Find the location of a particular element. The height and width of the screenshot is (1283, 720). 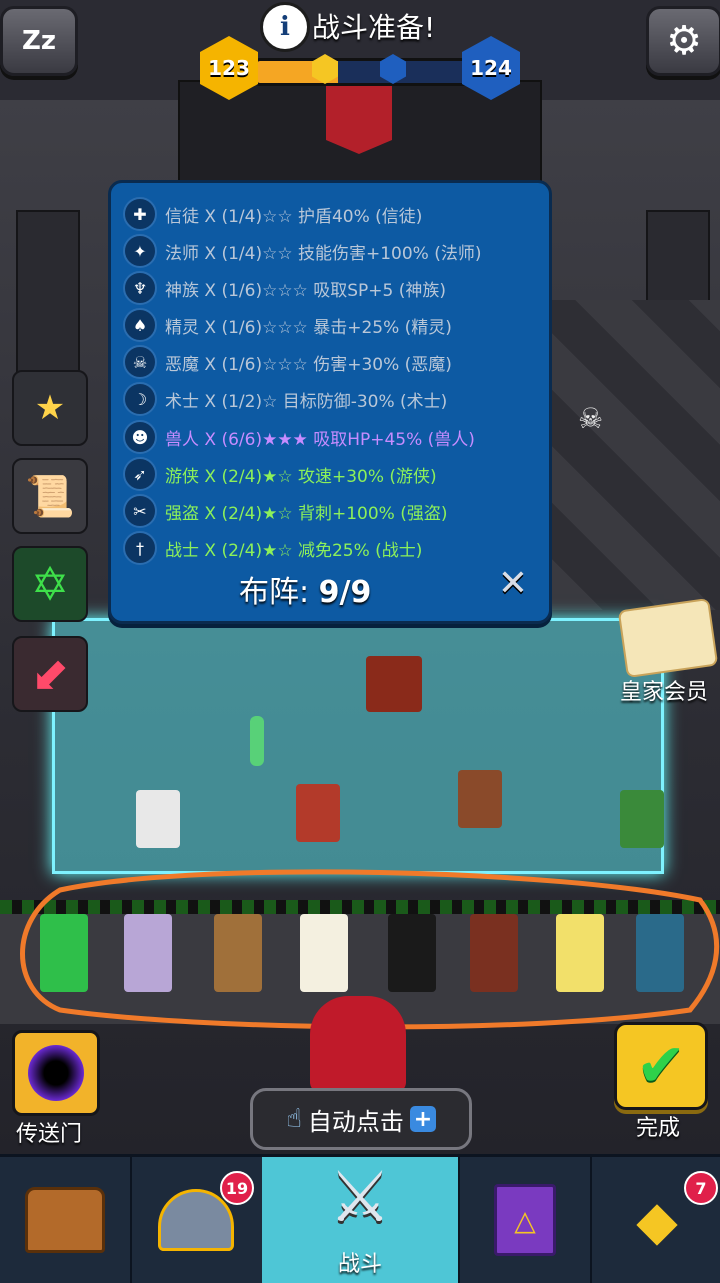

amulet-icon: ◆ is located at coordinates (657, 1220).